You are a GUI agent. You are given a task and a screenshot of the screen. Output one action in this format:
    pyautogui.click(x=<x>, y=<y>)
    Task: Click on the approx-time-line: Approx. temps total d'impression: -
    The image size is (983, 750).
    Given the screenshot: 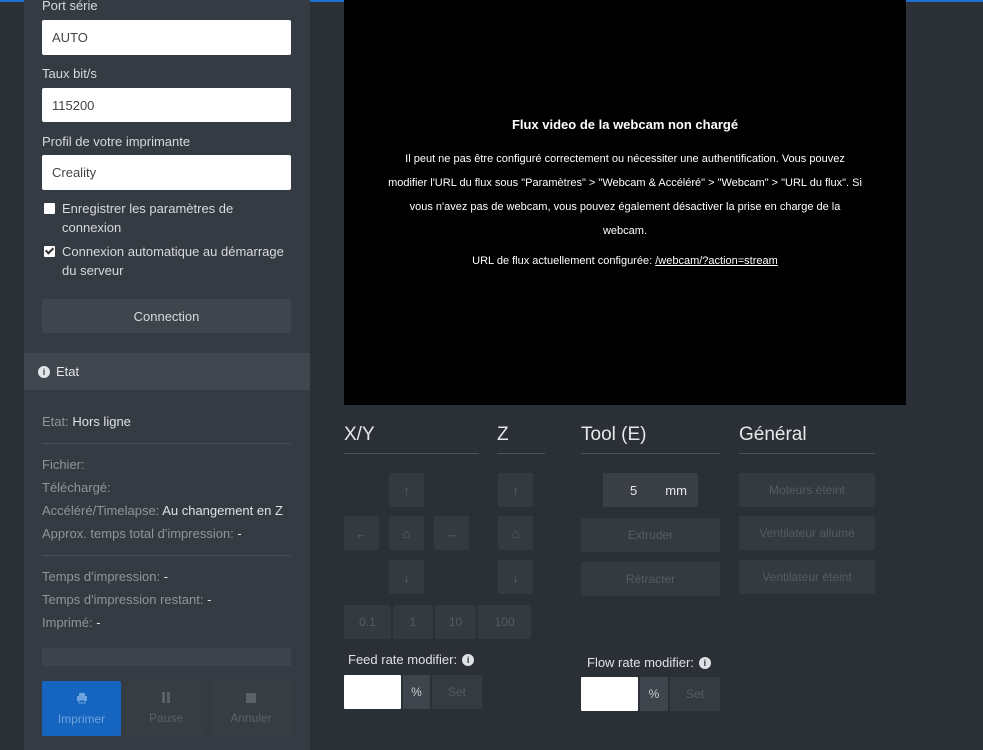 What is the action you would take?
    pyautogui.click(x=142, y=533)
    